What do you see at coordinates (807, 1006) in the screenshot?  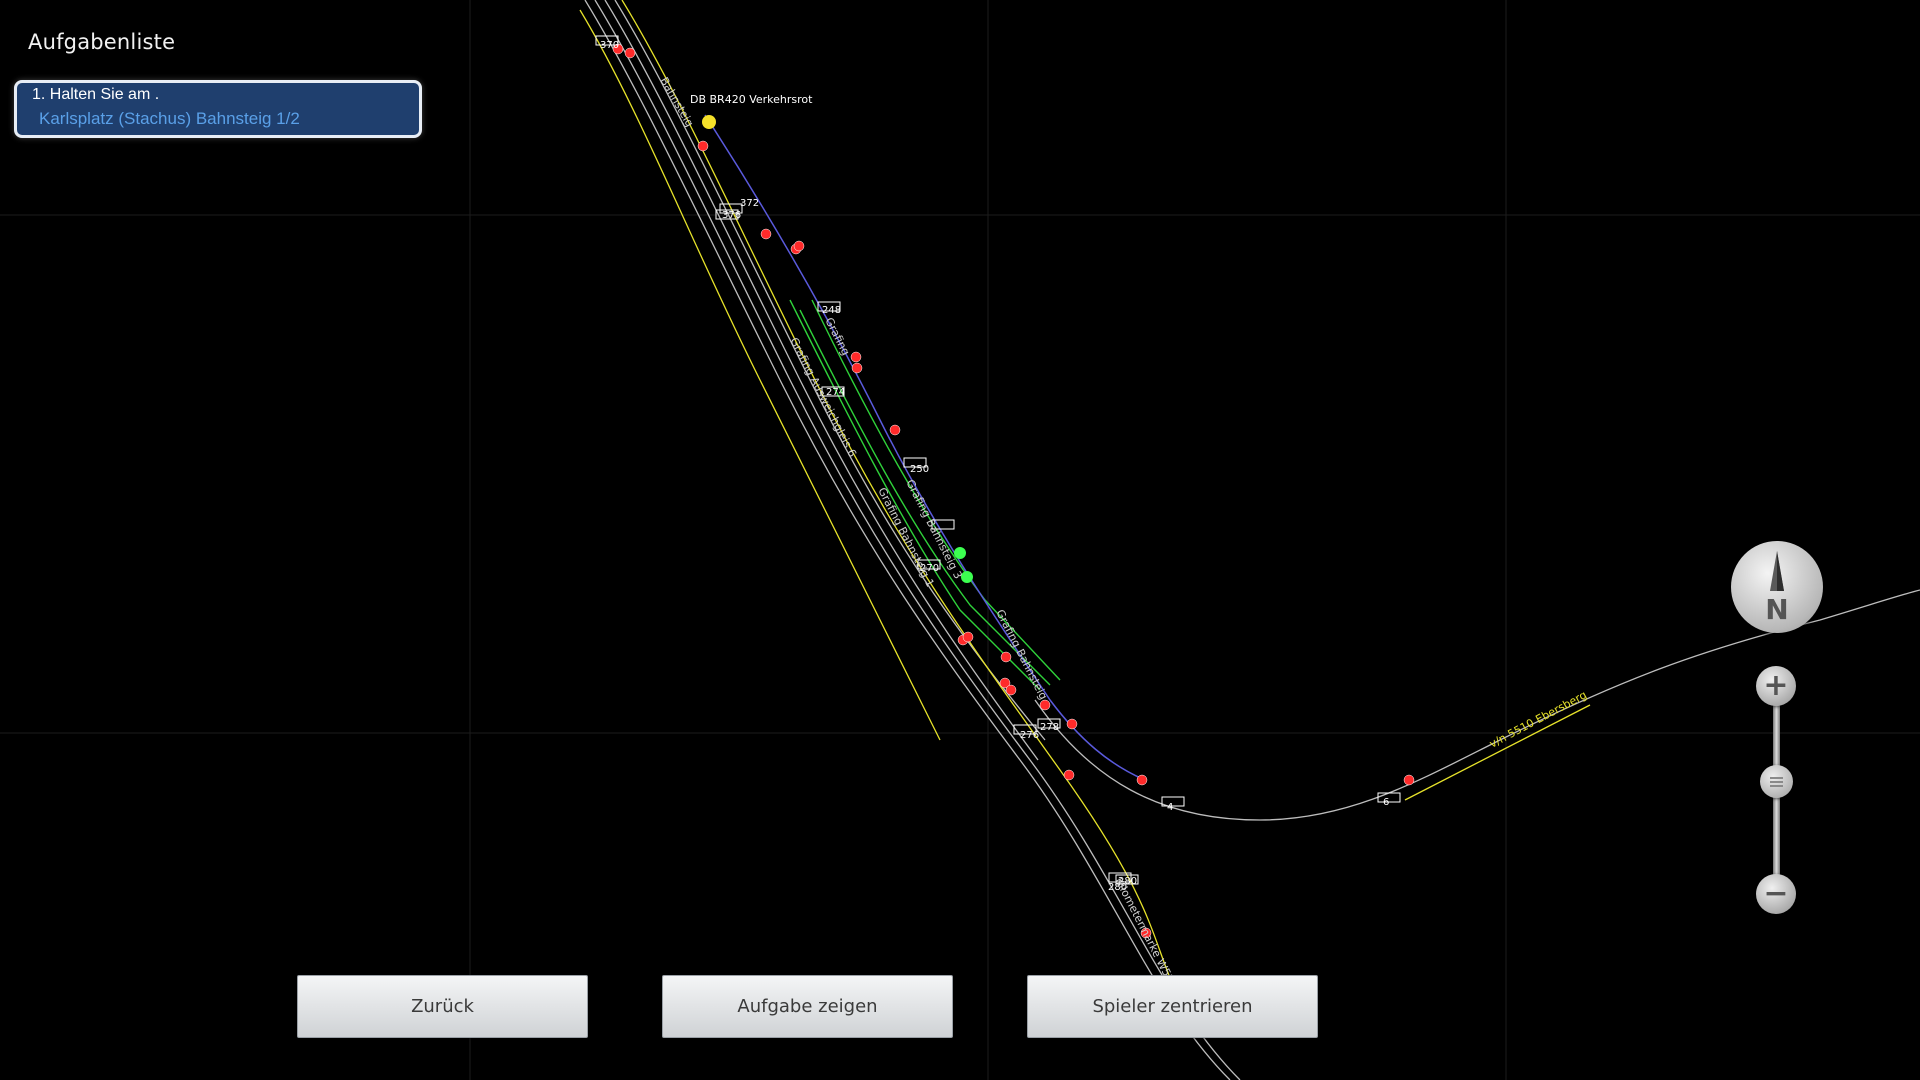 I see `show-task-button: Aufgabe zeigen` at bounding box center [807, 1006].